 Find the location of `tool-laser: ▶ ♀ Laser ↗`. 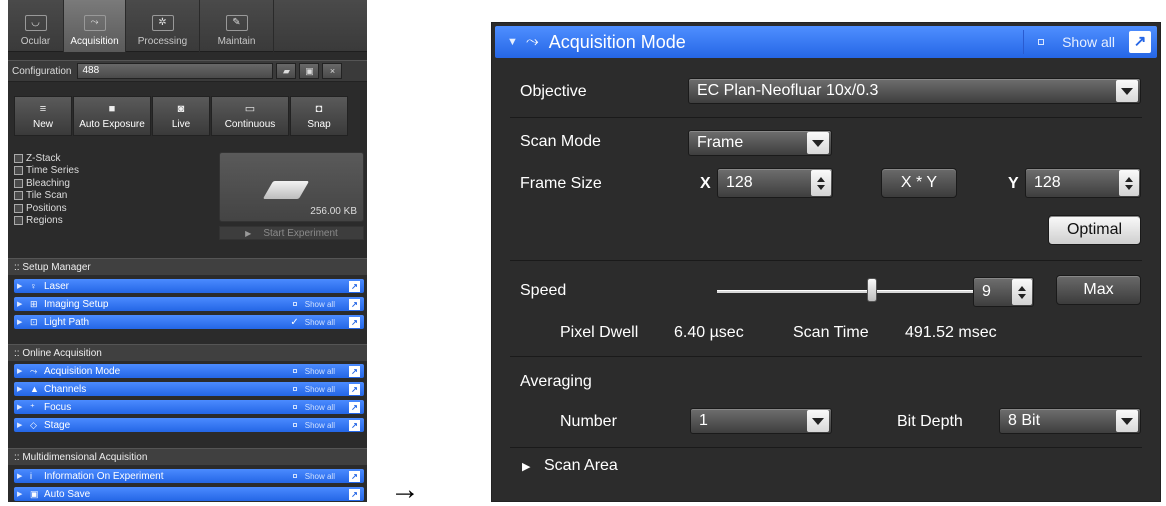

tool-laser: ▶ ♀ Laser ↗ is located at coordinates (189, 286).